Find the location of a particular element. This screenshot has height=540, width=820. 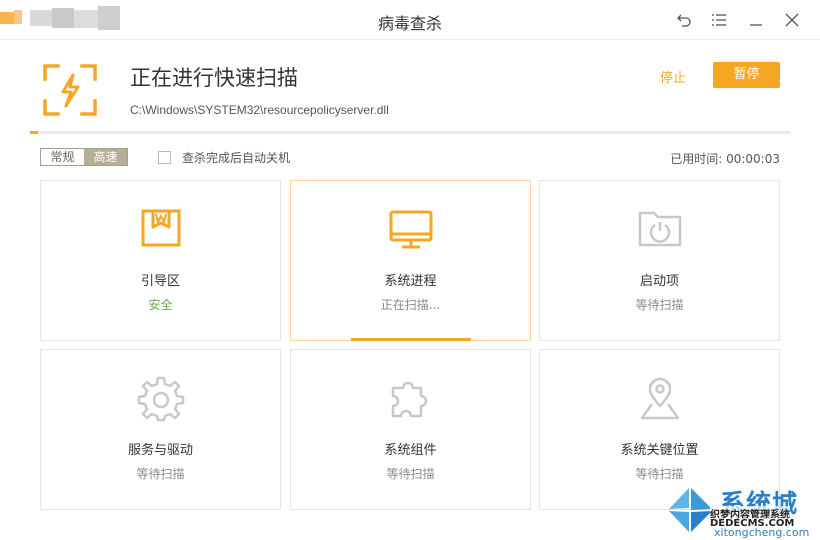

quick-scan-icon is located at coordinates (70, 90).